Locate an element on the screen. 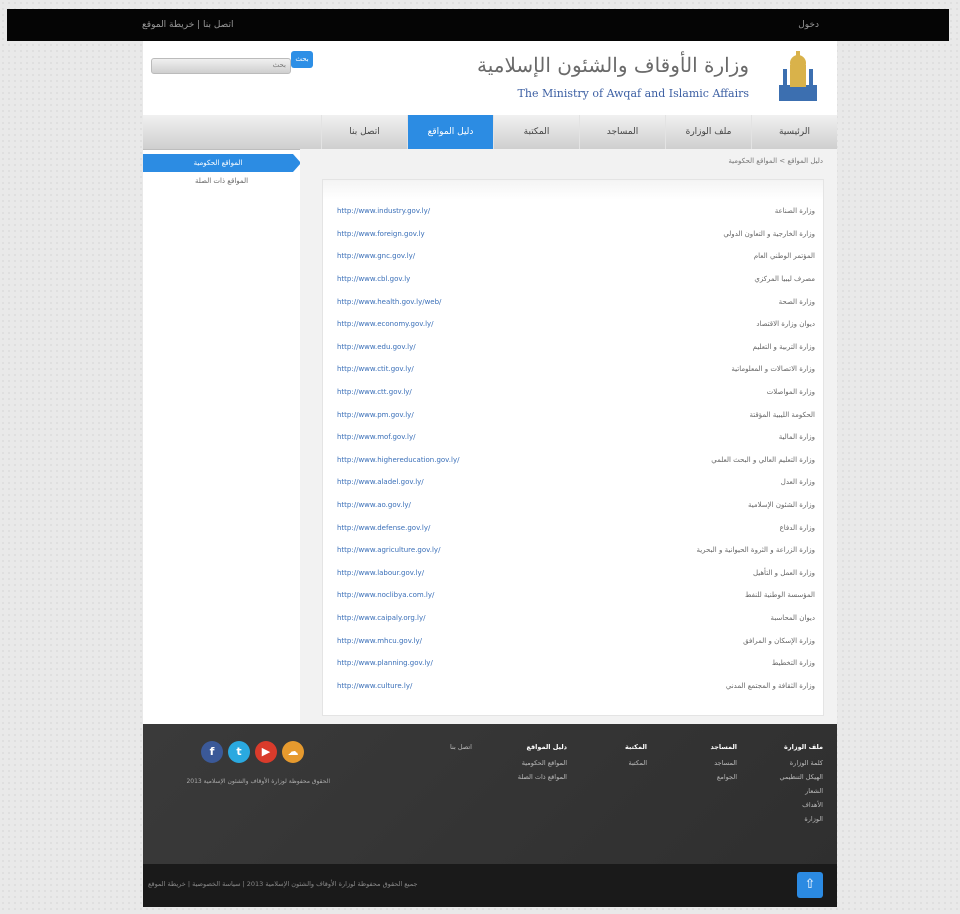  site-url-link: http://www.gnc.gov.ly/ is located at coordinates (376, 256).